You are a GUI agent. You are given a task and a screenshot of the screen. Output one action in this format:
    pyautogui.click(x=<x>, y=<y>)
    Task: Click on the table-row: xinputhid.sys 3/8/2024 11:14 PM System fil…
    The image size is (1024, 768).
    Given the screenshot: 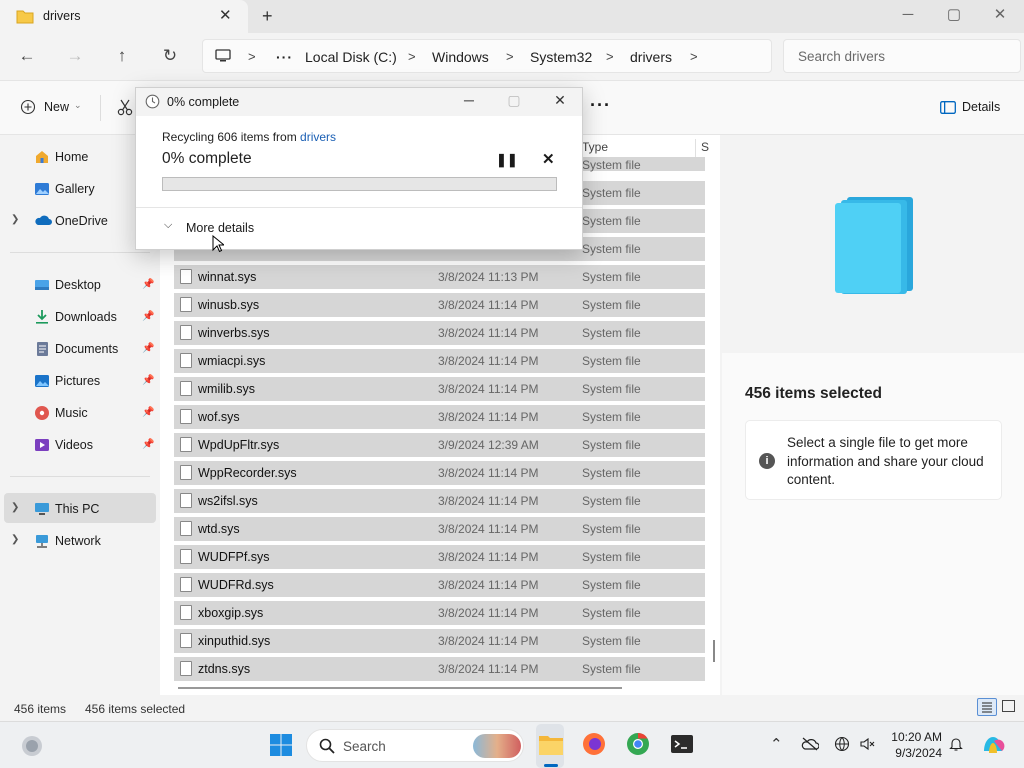 What is the action you would take?
    pyautogui.click(x=439, y=641)
    